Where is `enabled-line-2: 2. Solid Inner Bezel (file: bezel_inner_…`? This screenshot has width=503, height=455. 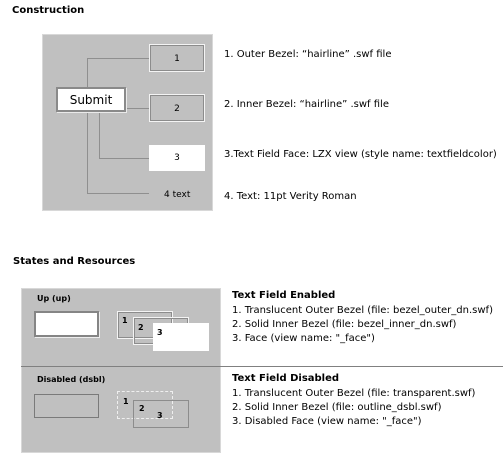
enabled-line-2: 2. Solid Inner Bezel (file: bezel_inner_… is located at coordinates (344, 324).